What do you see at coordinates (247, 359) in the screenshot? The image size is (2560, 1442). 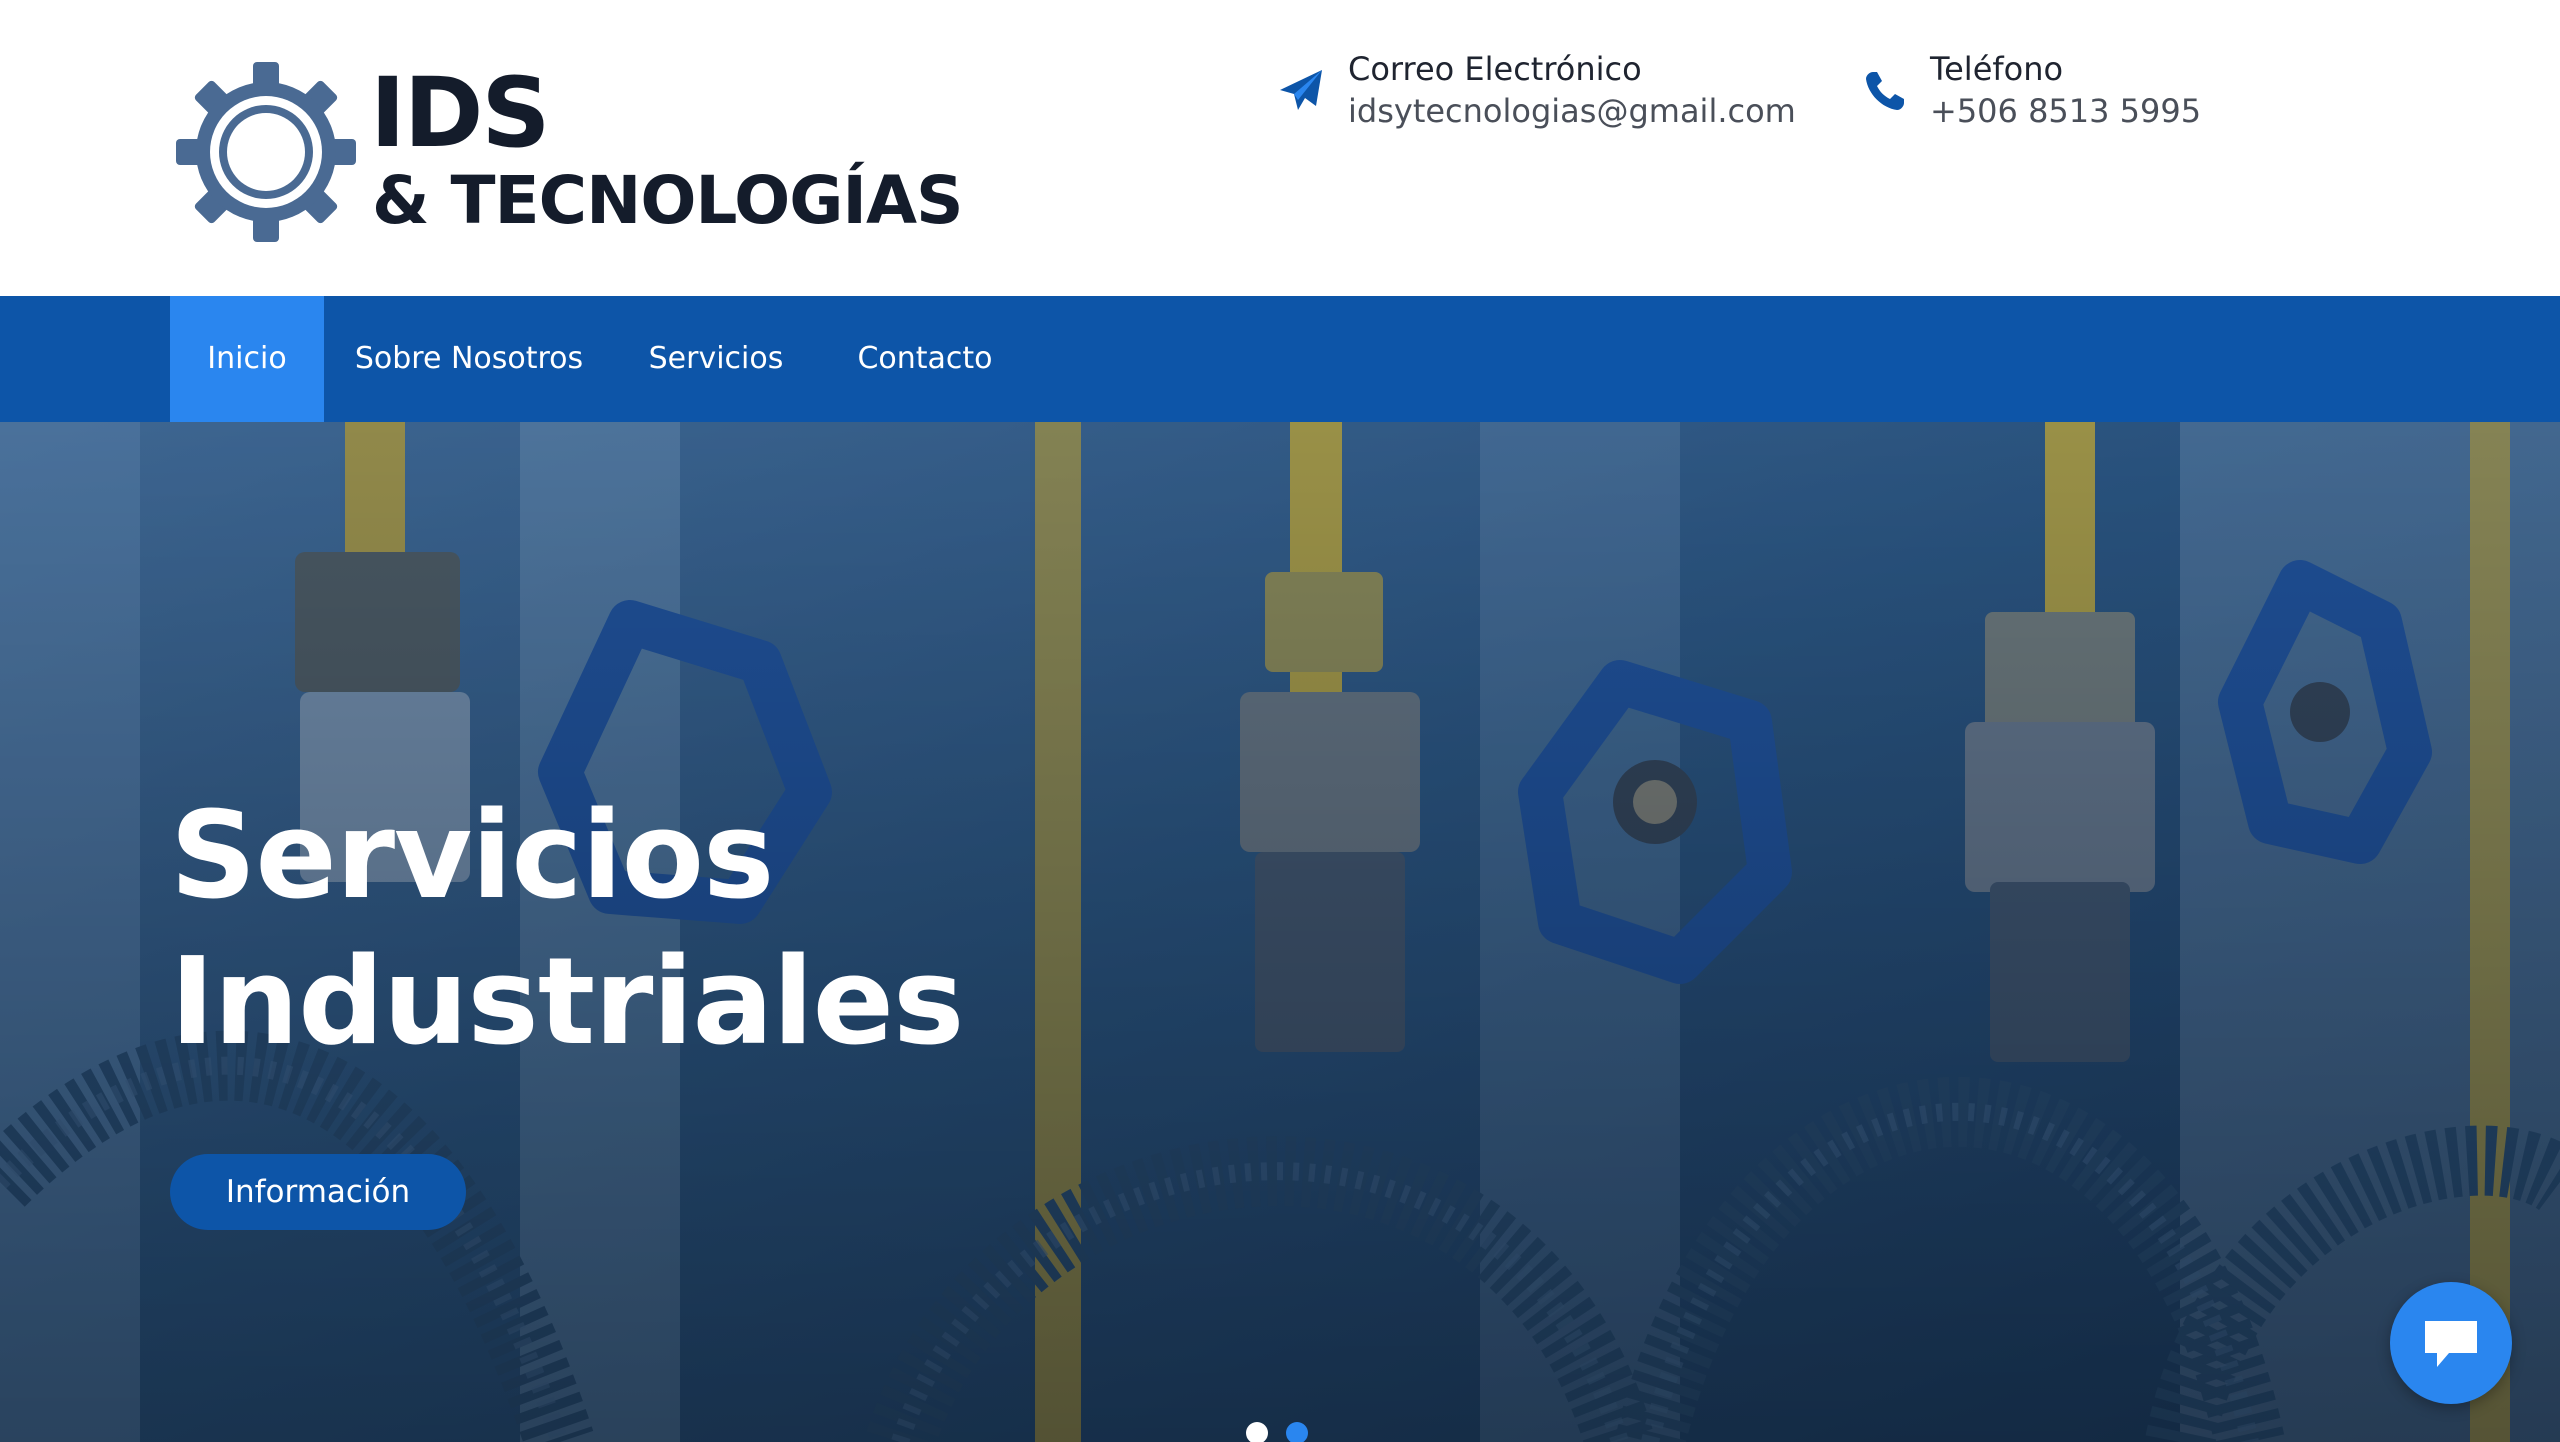 I see `nav-item-inicio: Inicio` at bounding box center [247, 359].